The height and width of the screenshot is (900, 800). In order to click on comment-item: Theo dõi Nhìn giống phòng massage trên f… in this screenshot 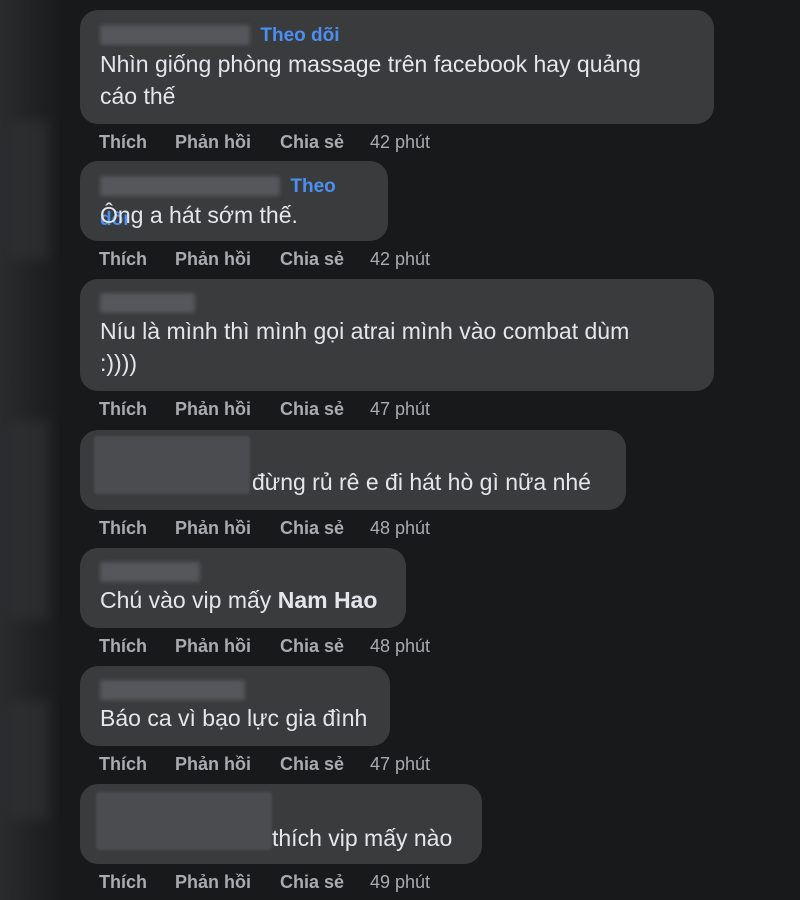, I will do `click(397, 82)`.